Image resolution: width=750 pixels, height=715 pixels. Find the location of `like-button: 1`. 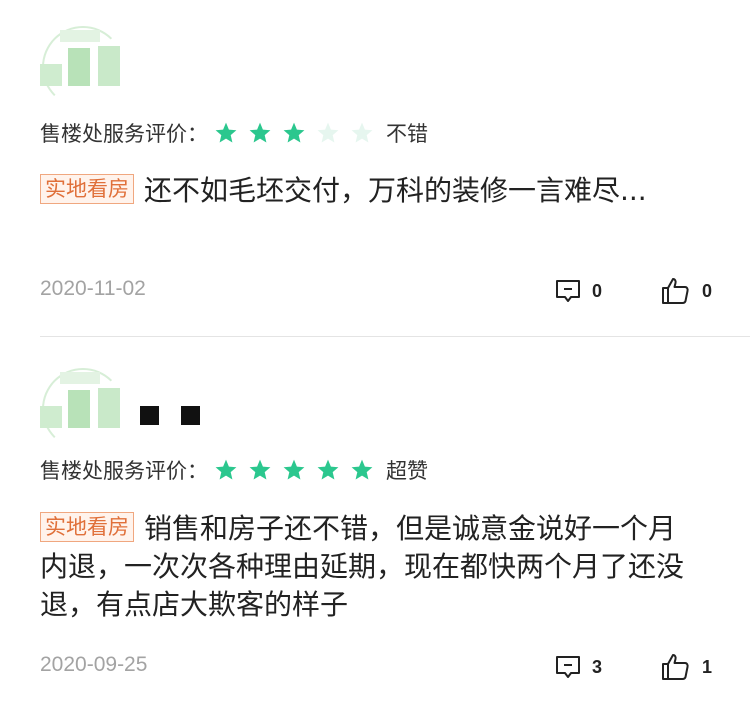

like-button: 1 is located at coordinates (686, 667).